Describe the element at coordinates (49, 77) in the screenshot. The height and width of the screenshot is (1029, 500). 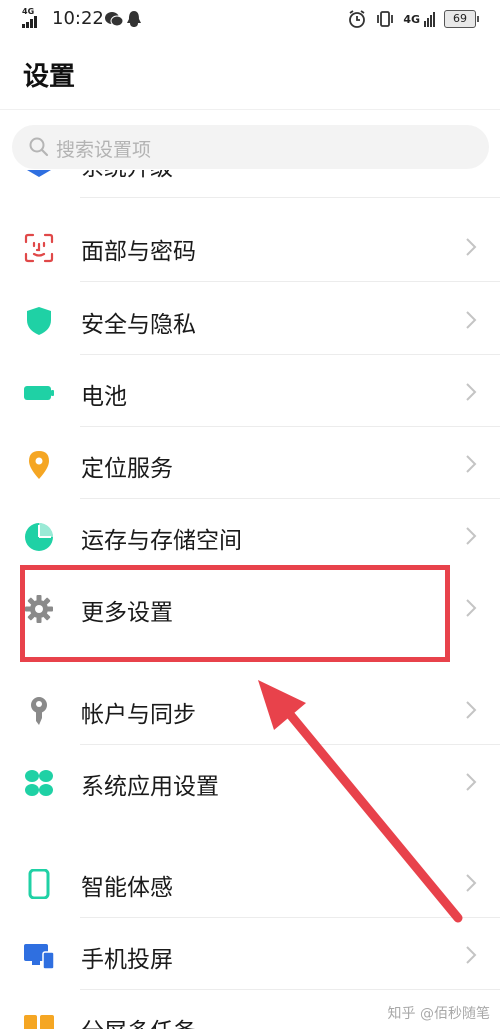
I see `page-title: 设置` at that location.